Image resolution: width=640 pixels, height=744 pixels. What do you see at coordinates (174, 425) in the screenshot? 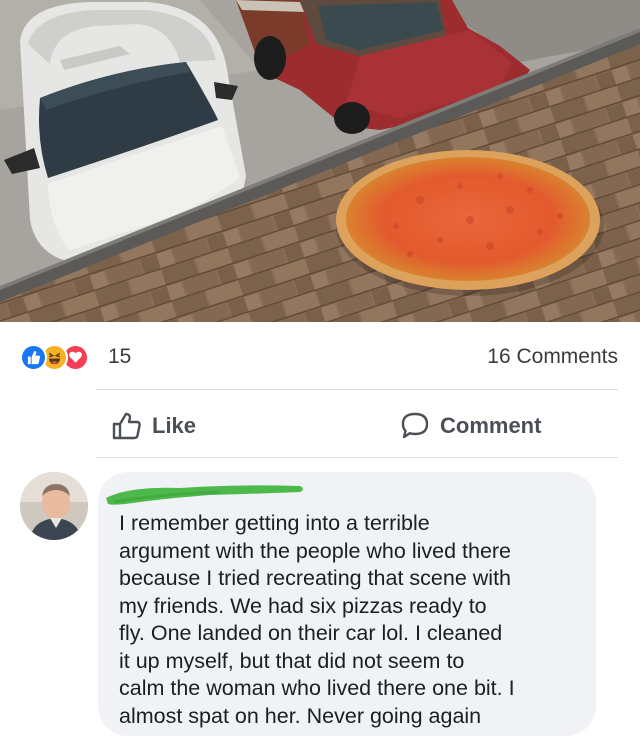
I see `like-button-label: Like` at bounding box center [174, 425].